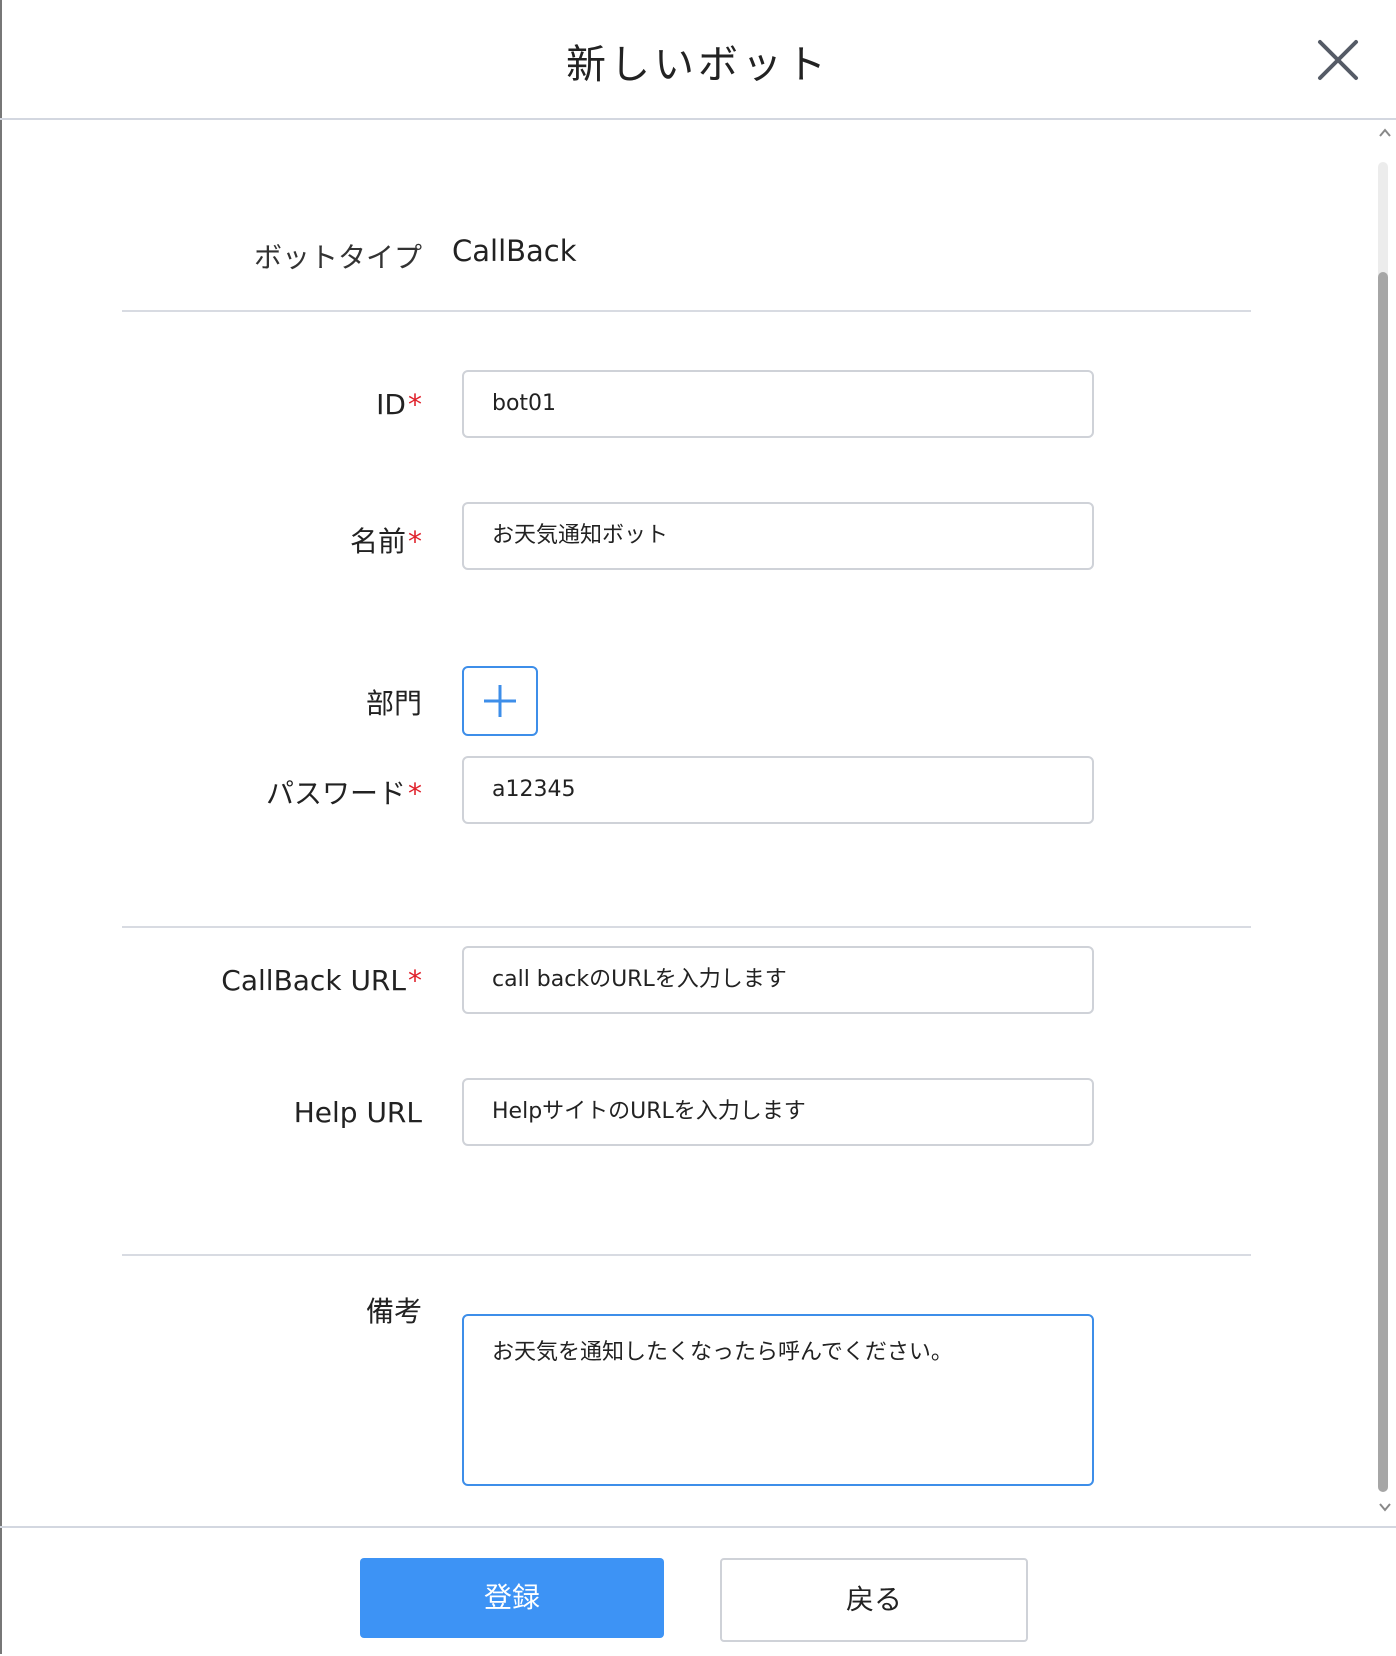 The image size is (1396, 1656). Describe the element at coordinates (698, 1591) in the screenshot. I see `dialog-footer: 登録 戻る` at that location.